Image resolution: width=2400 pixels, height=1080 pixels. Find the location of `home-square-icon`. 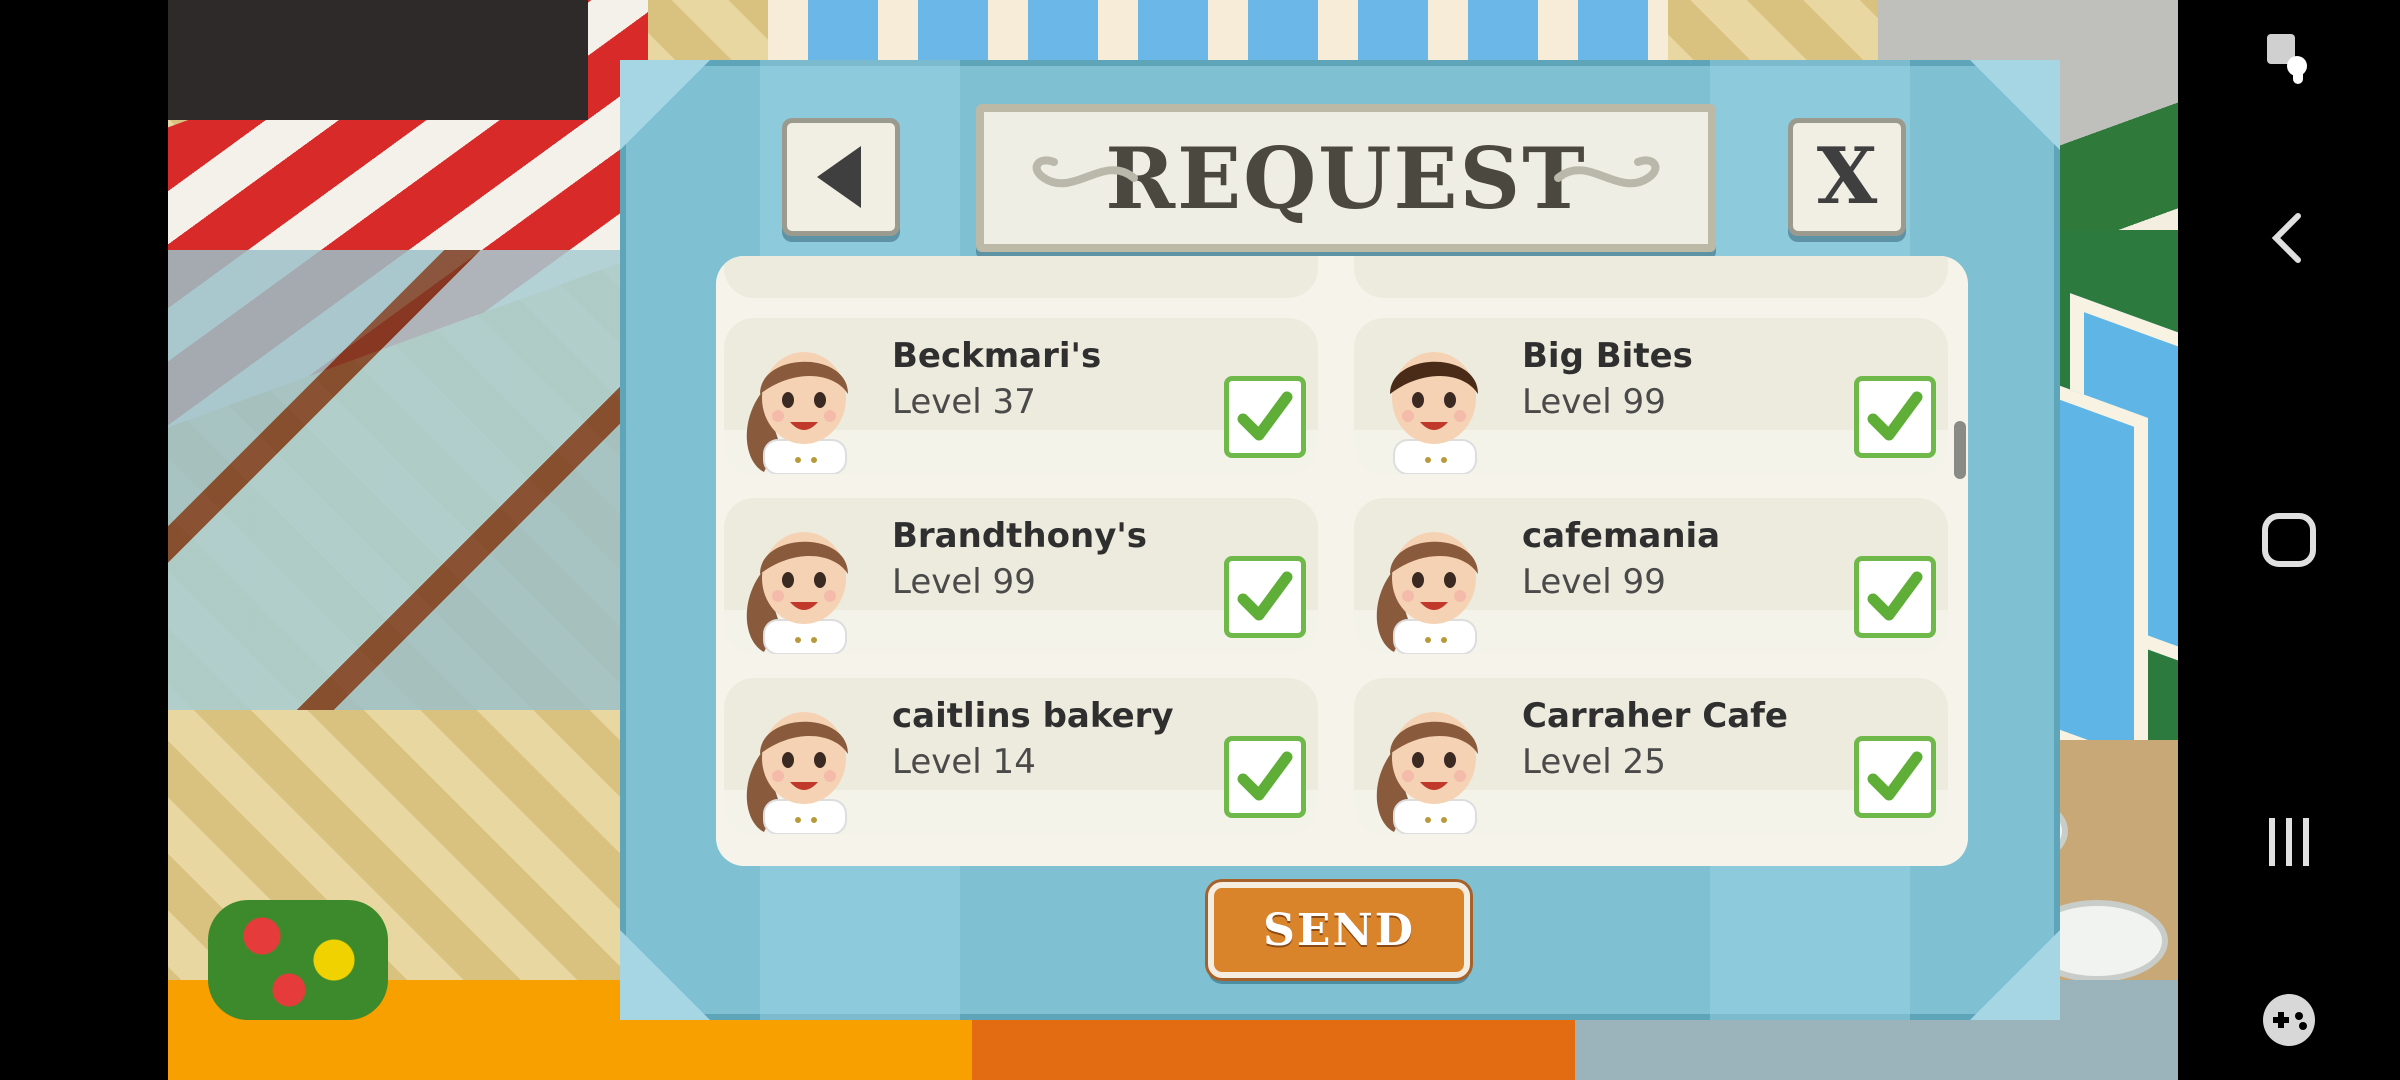

home-square-icon is located at coordinates (2289, 540).